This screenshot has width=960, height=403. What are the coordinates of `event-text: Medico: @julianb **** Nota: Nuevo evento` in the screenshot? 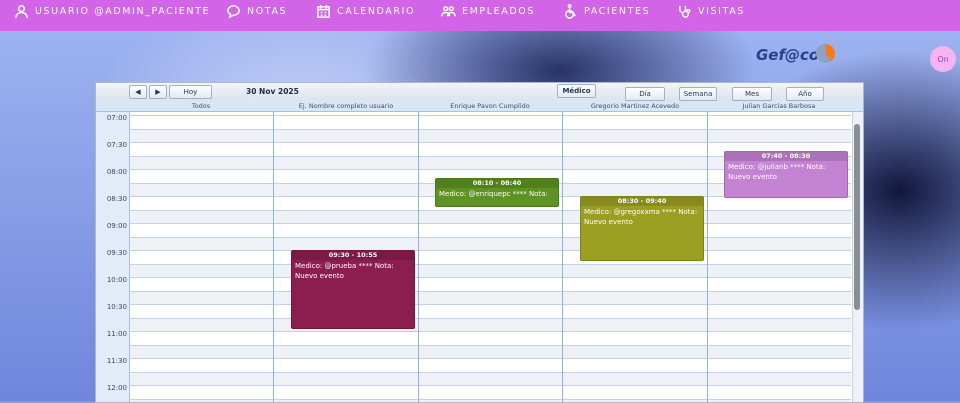 It's located at (786, 172).